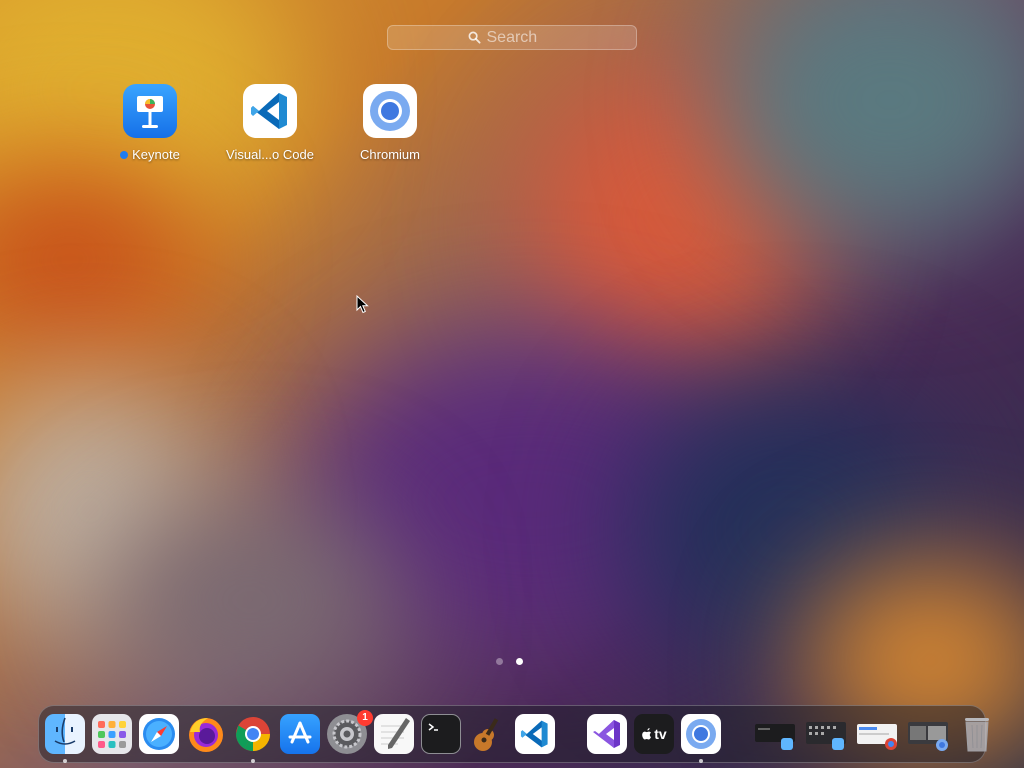 The image size is (1024, 768). I want to click on search-field, so click(512, 37).